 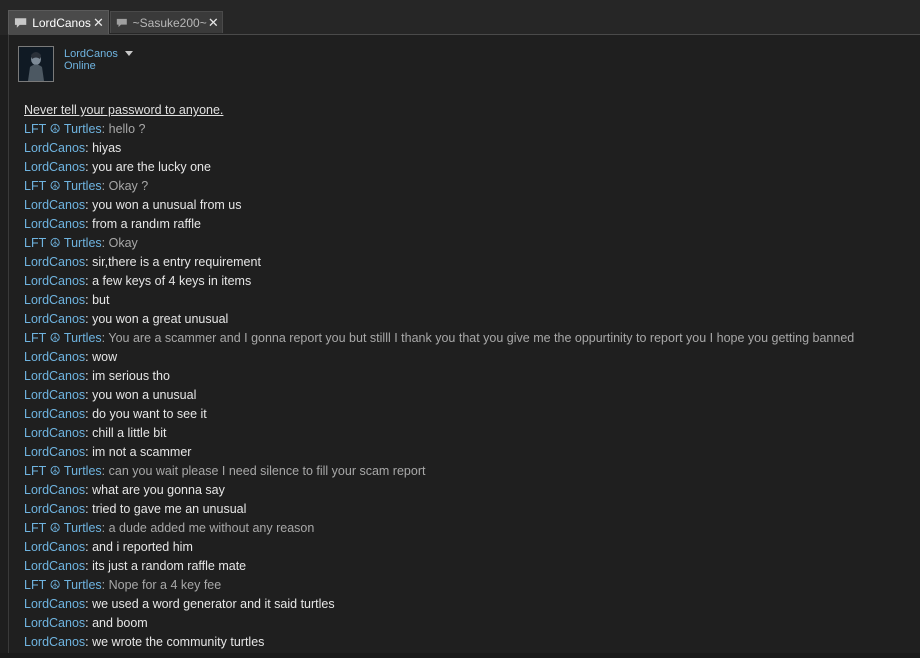 I want to click on message-text: sir,there is a entry requirement, so click(x=176, y=262).